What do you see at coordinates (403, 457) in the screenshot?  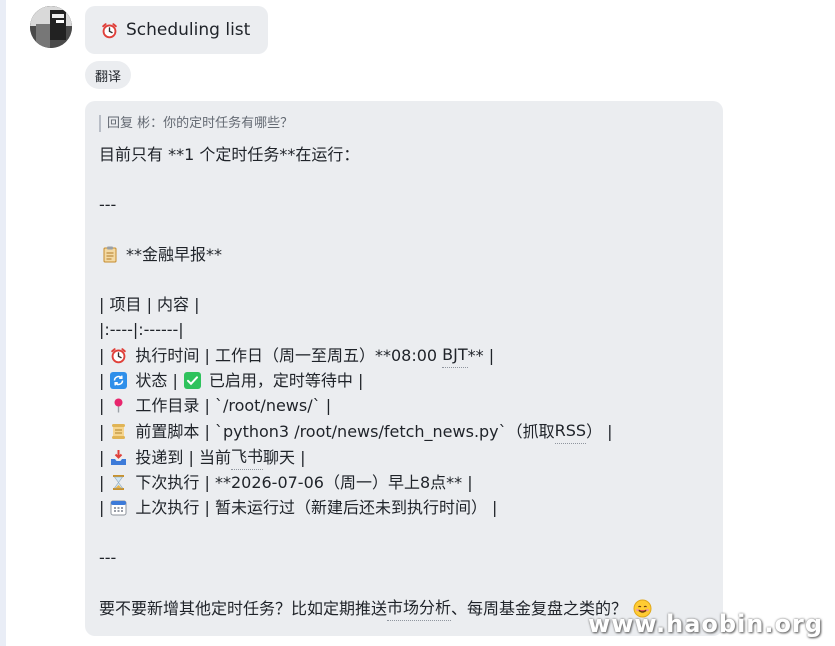 I see `table-row: | 投递到 | 当前 飞书 聊天 |` at bounding box center [403, 457].